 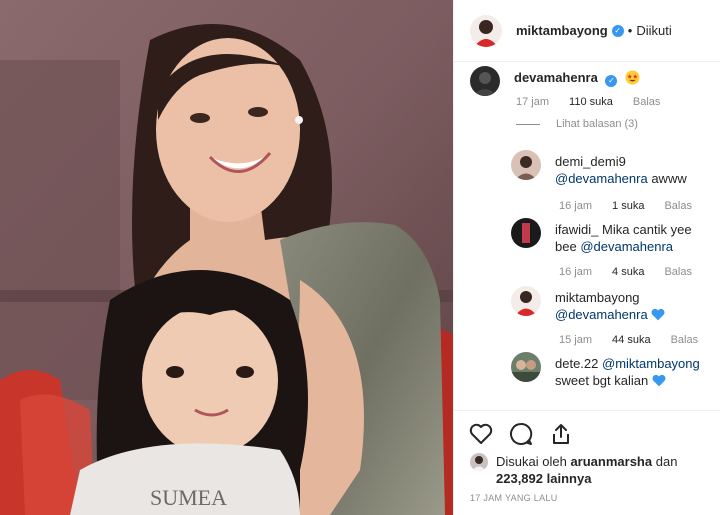 I want to click on commenter-username: dete.22, so click(x=576, y=363).